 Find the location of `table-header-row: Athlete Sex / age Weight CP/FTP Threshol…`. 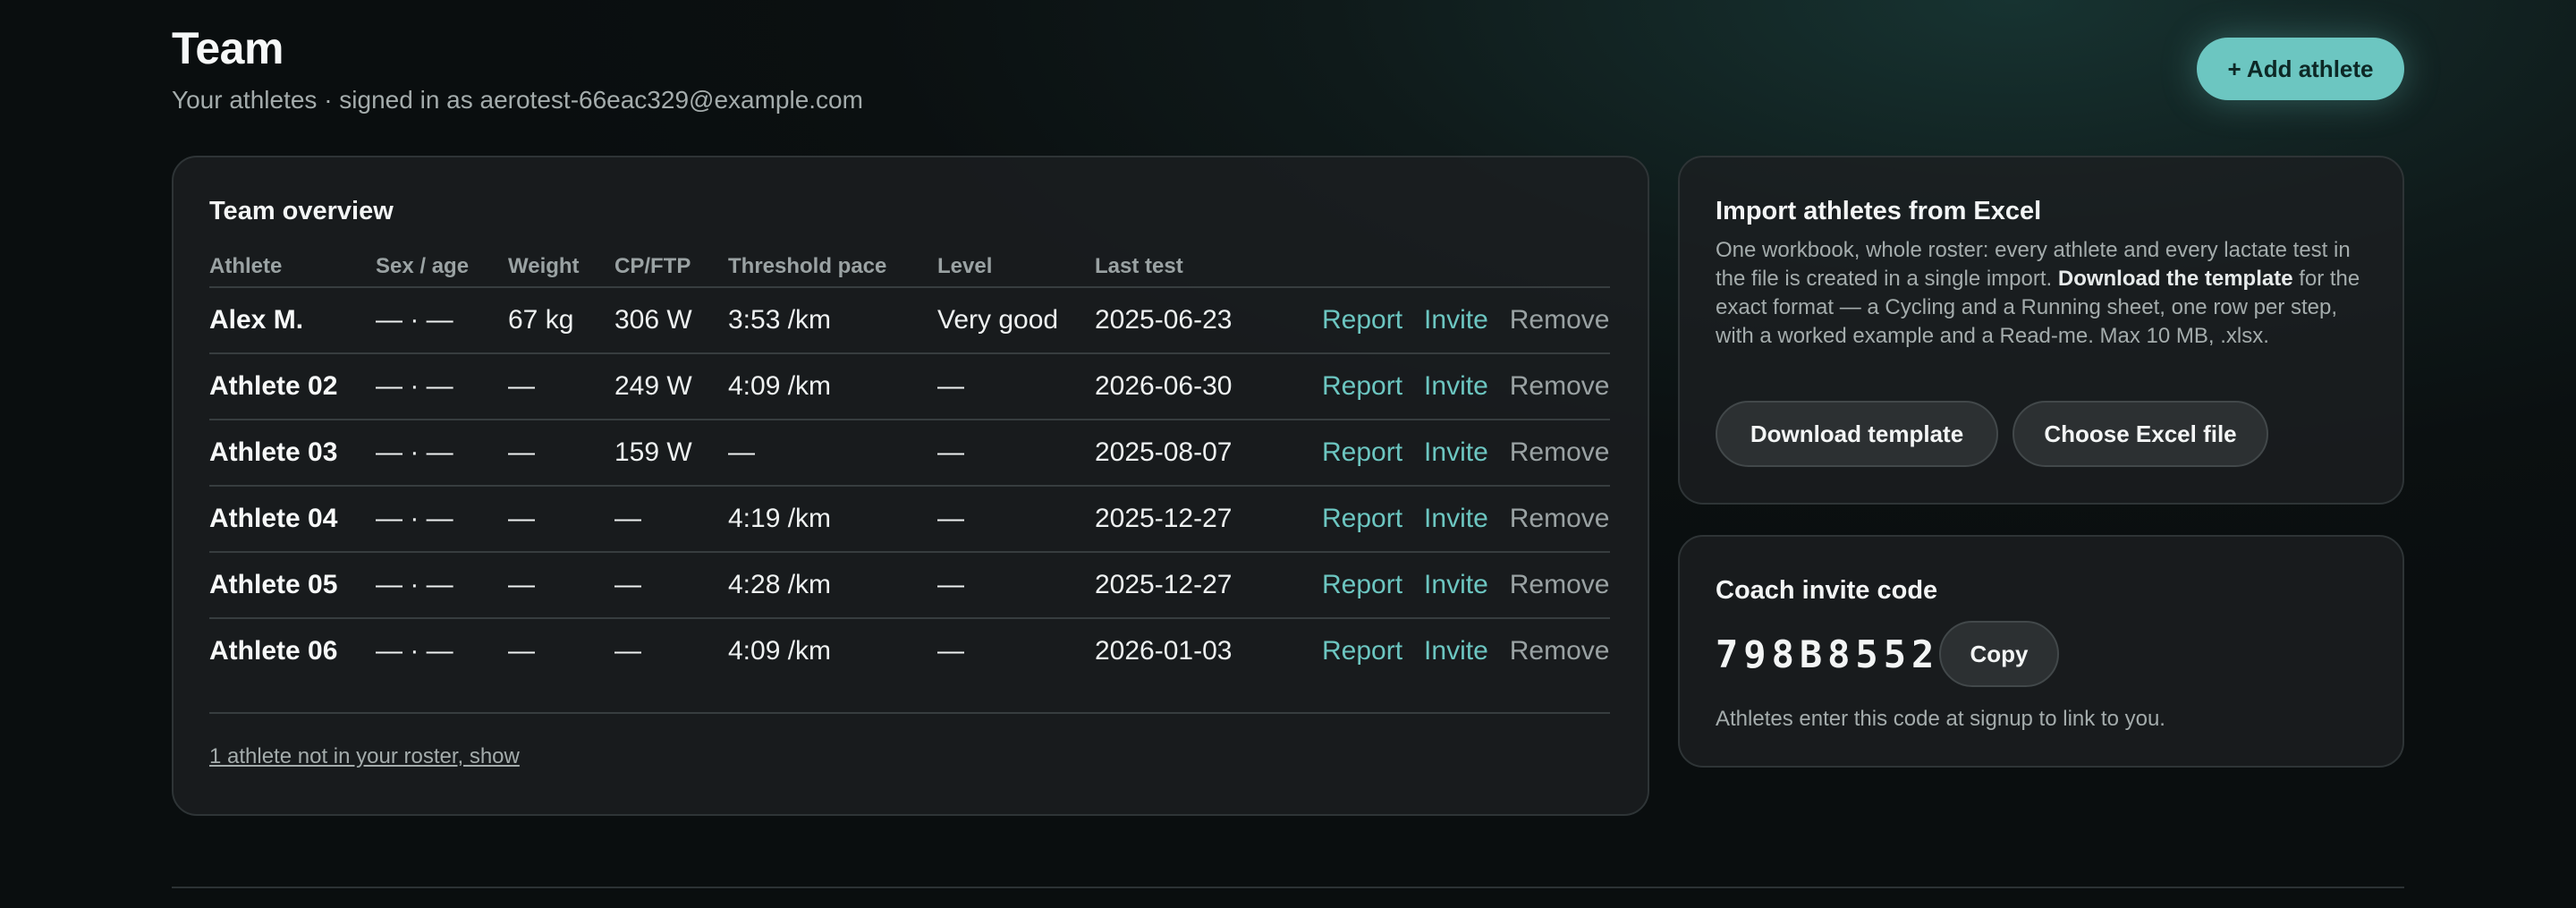

table-header-row: Athlete Sex / age Weight CP/FTP Threshol… is located at coordinates (909, 267).